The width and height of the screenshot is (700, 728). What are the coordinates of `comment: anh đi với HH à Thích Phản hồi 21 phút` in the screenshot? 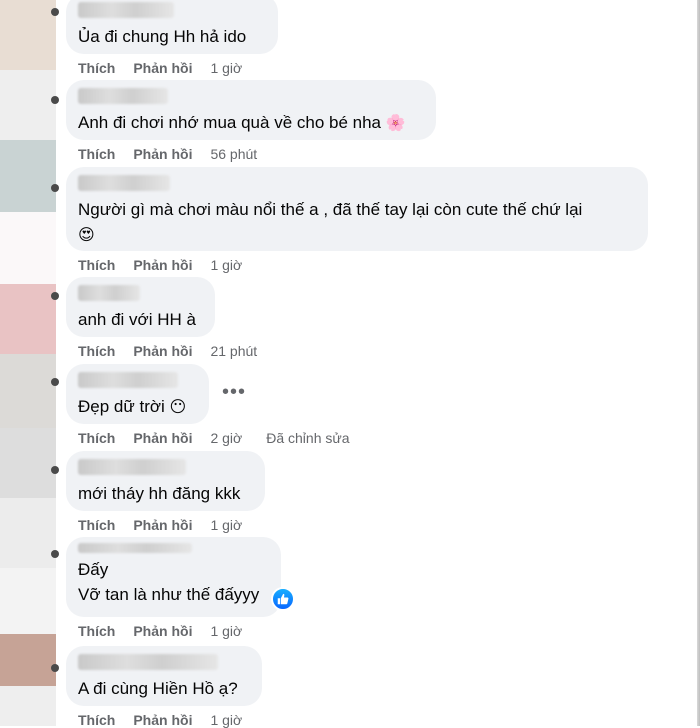 It's located at (161, 318).